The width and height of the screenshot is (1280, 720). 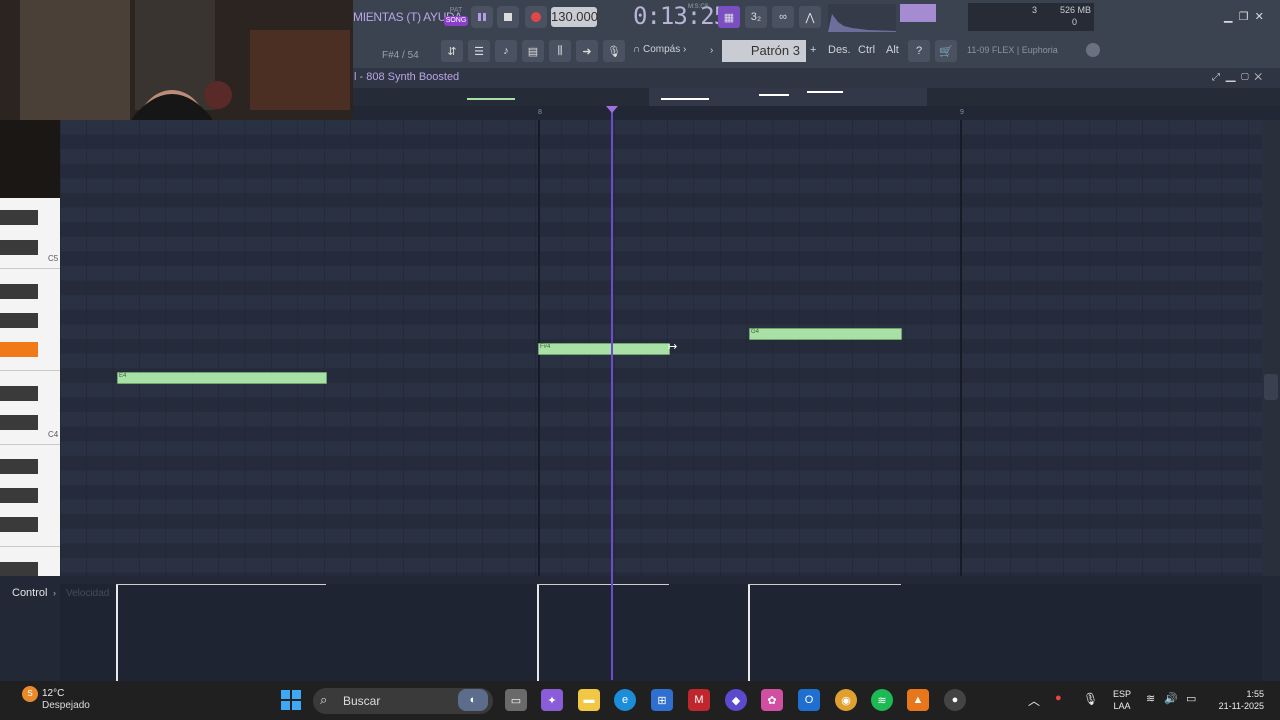 What do you see at coordinates (30, 268) in the screenshot?
I see `key-divider` at bounding box center [30, 268].